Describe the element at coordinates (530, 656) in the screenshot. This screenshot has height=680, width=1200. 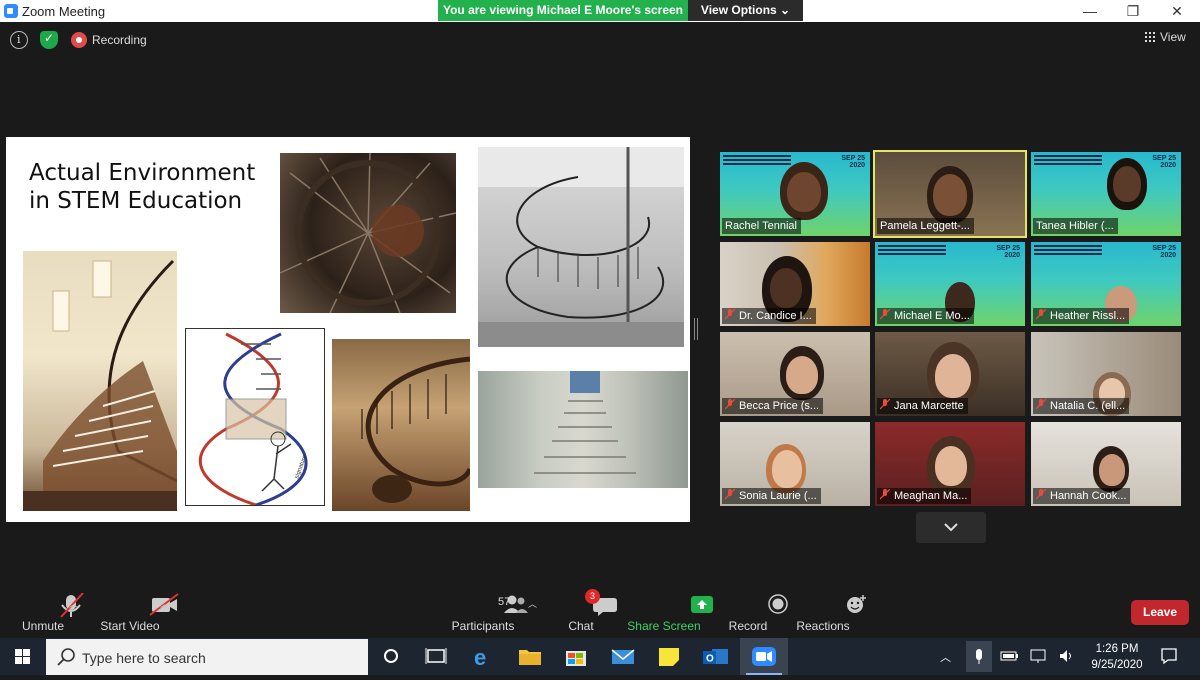
I see `file-explorer-button` at that location.